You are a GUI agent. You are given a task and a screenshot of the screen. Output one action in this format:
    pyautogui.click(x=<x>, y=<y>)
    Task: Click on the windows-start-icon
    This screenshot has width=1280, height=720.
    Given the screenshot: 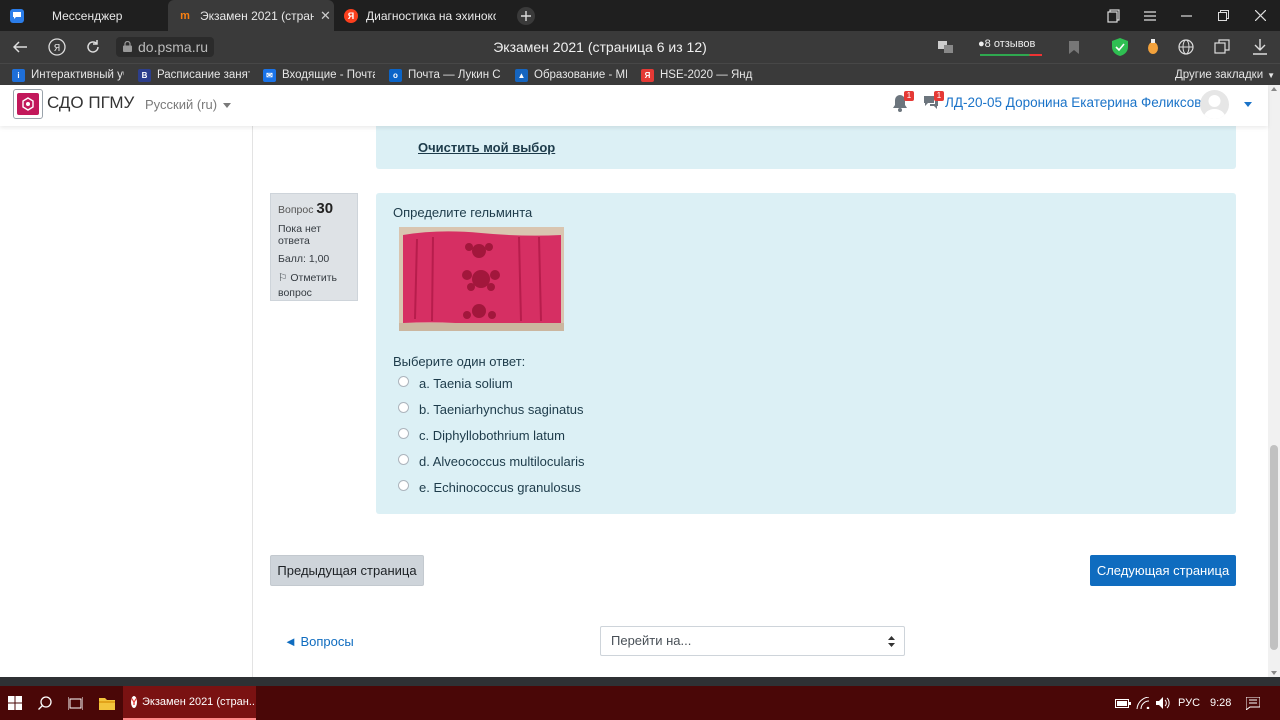 What is the action you would take?
    pyautogui.click(x=15, y=703)
    